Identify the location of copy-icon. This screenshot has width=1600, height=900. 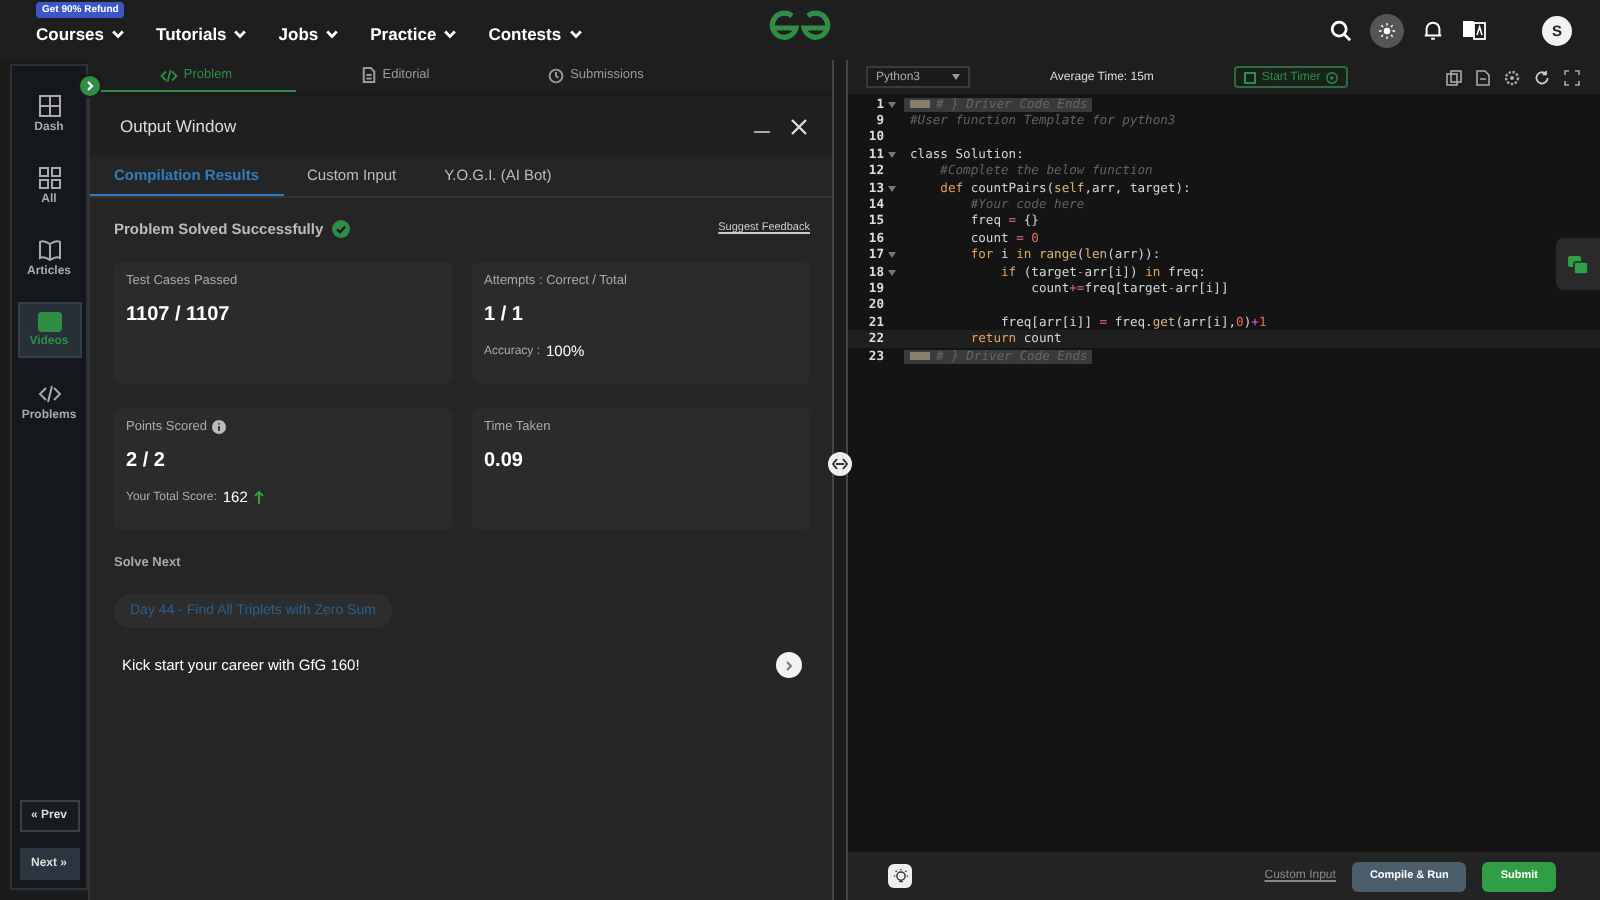
(1454, 77).